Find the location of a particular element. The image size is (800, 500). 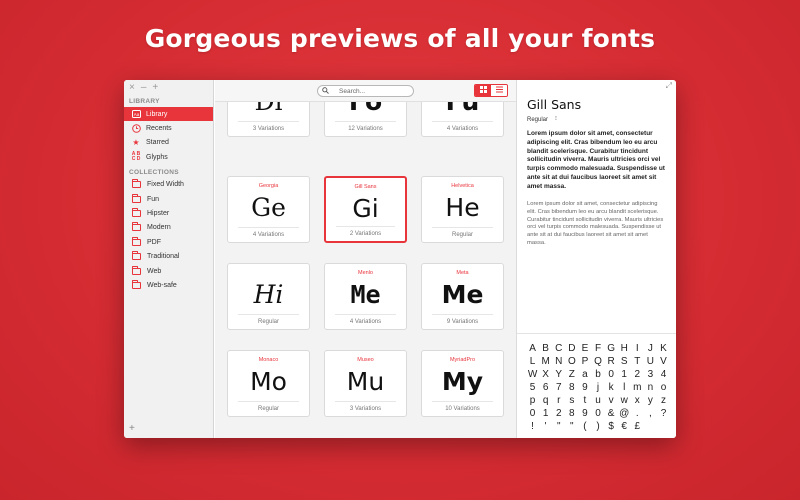

chevron-updown-icon: ⁝ is located at coordinates (556, 118).